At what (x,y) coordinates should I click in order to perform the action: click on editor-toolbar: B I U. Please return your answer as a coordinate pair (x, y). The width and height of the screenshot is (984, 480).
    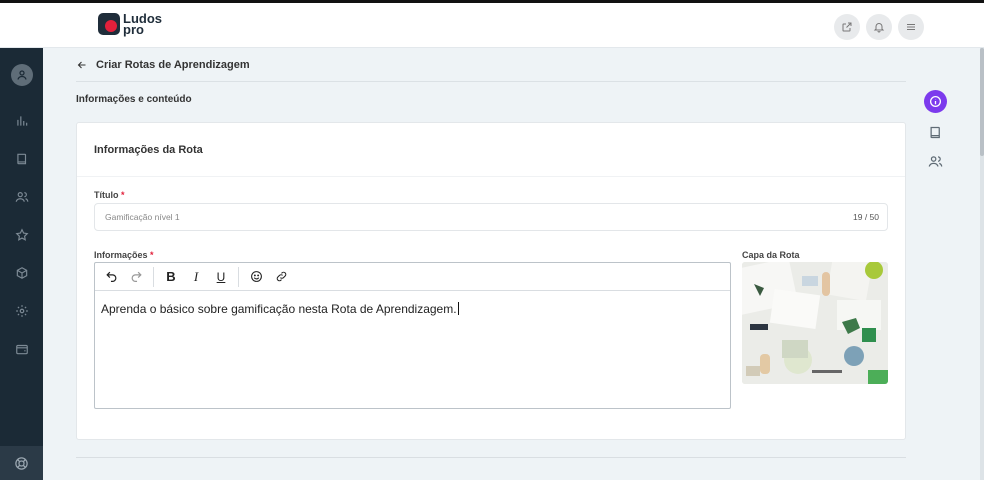
    Looking at the image, I should click on (412, 277).